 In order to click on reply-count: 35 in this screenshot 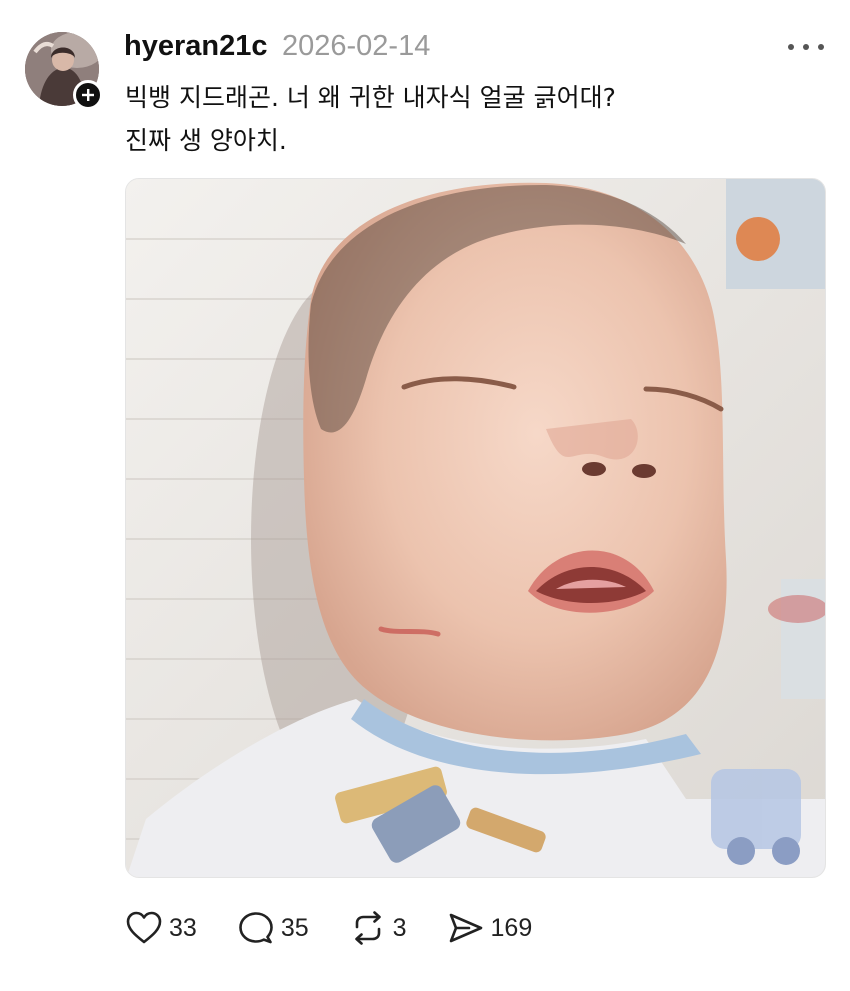, I will do `click(294, 927)`.